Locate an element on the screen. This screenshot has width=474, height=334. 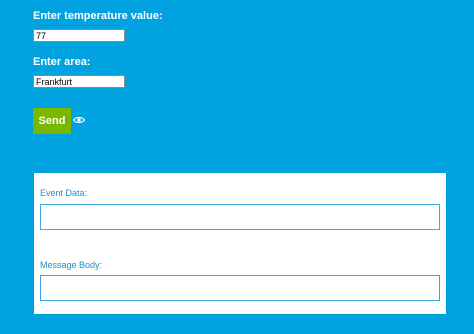
eye-icon is located at coordinates (79, 120).